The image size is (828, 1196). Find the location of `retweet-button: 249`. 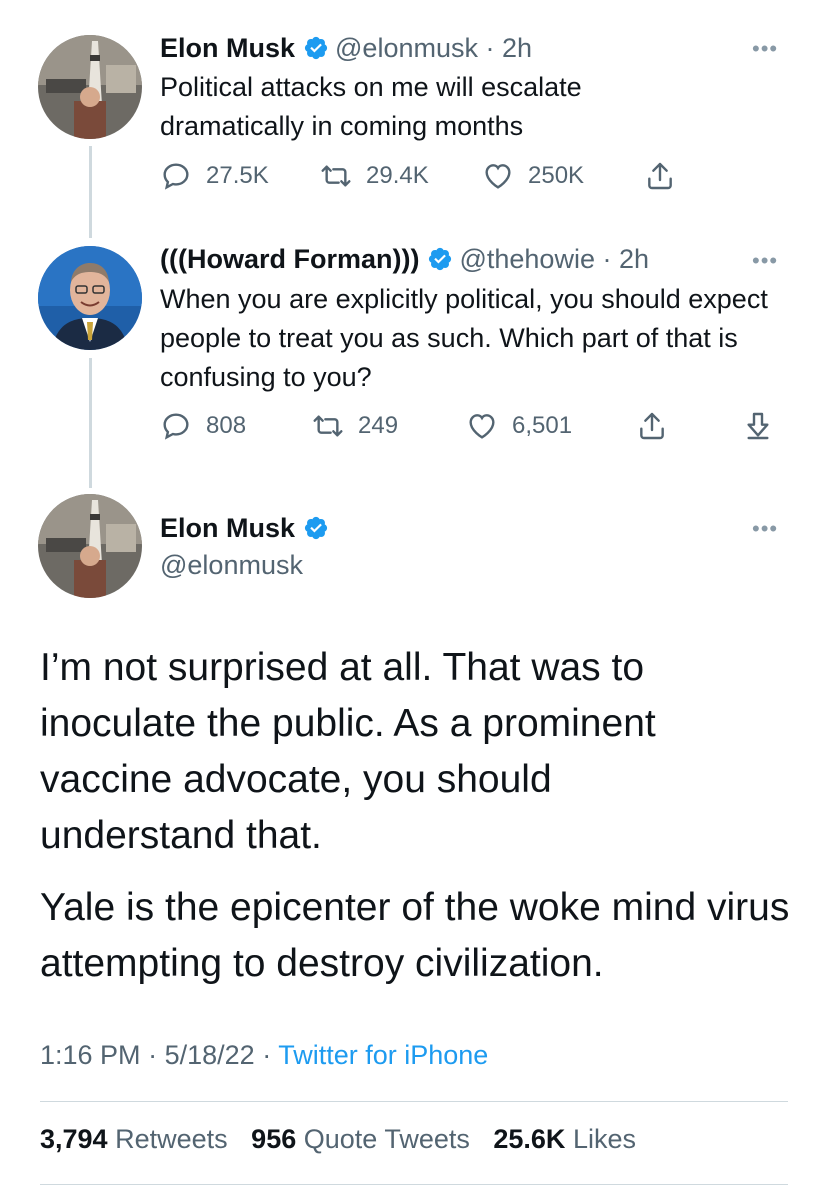

retweet-button: 249 is located at coordinates (355, 426).